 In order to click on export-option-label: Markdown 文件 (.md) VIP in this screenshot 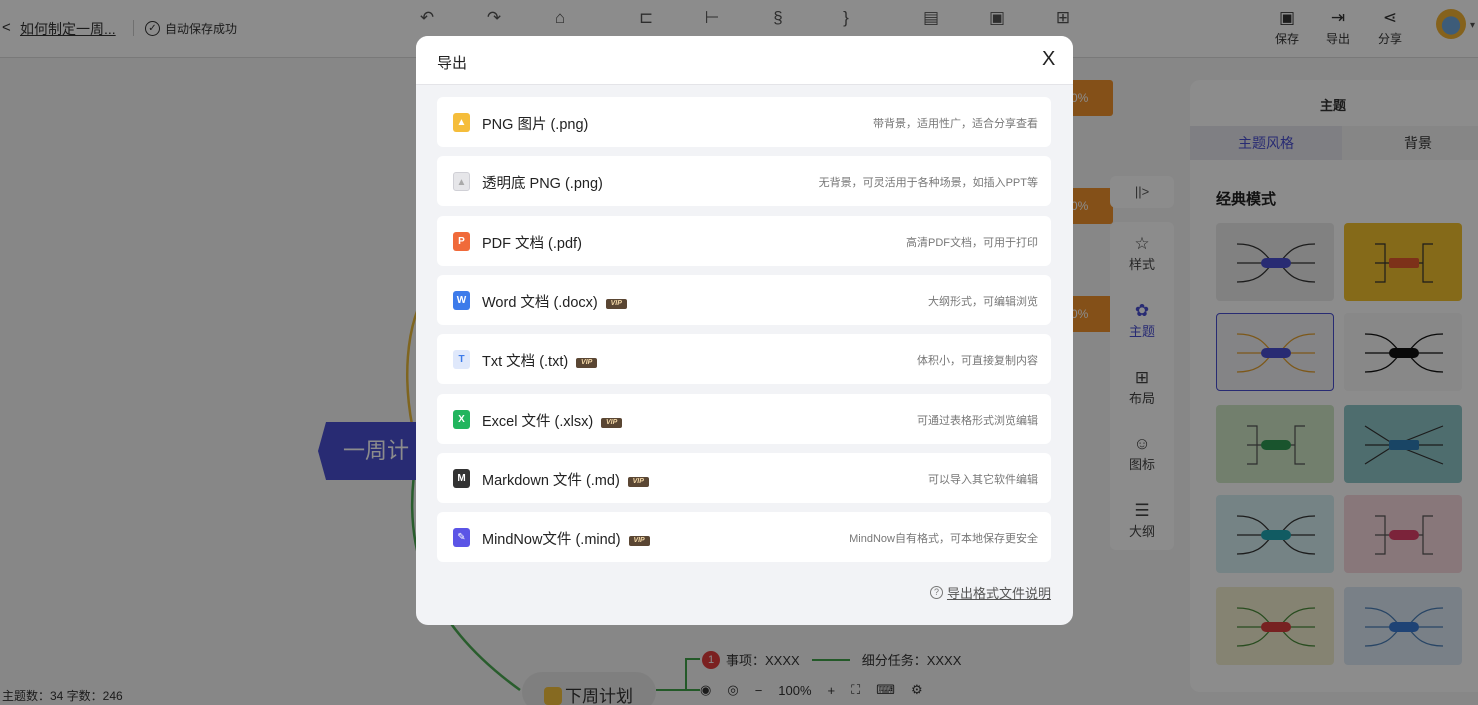, I will do `click(565, 479)`.